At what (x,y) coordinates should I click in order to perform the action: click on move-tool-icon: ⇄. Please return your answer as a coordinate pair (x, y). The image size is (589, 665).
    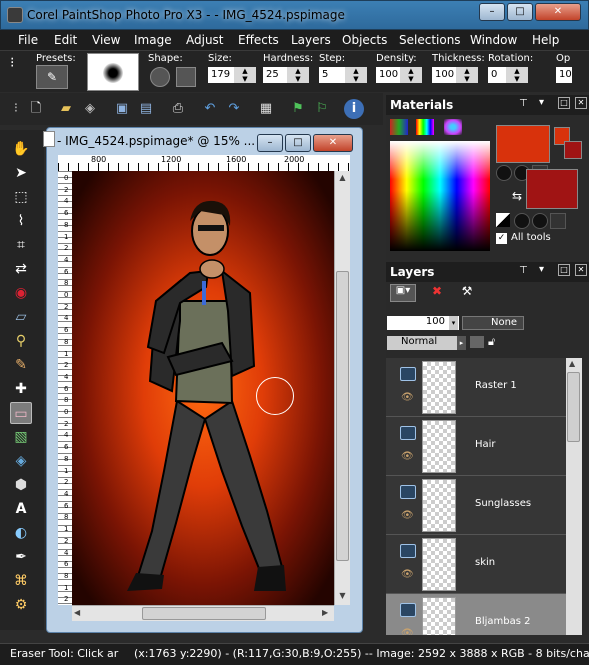
    Looking at the image, I should click on (21, 269).